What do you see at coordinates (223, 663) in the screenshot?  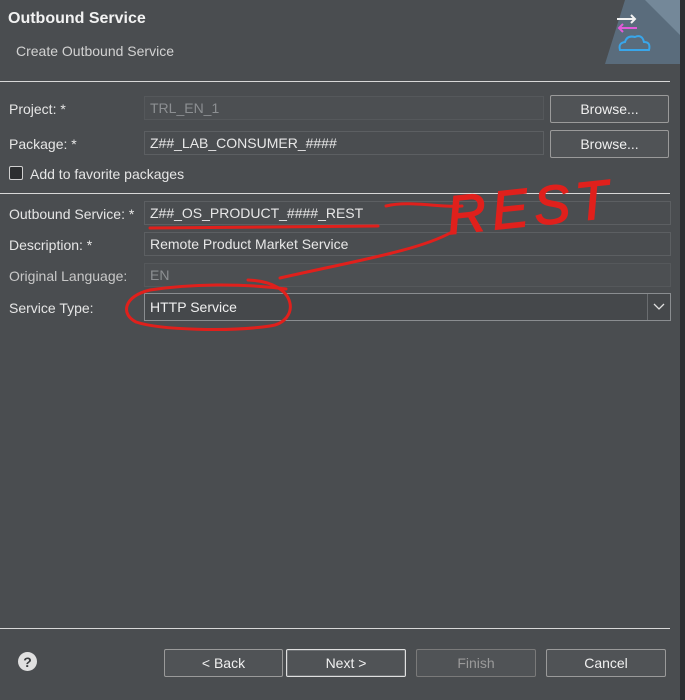 I see `back-button: < Back` at bounding box center [223, 663].